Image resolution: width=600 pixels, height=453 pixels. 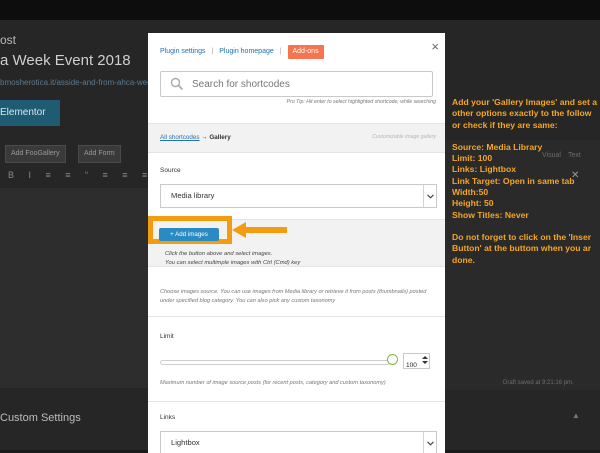 What do you see at coordinates (435, 46) in the screenshot?
I see `close-icon: ×` at bounding box center [435, 46].